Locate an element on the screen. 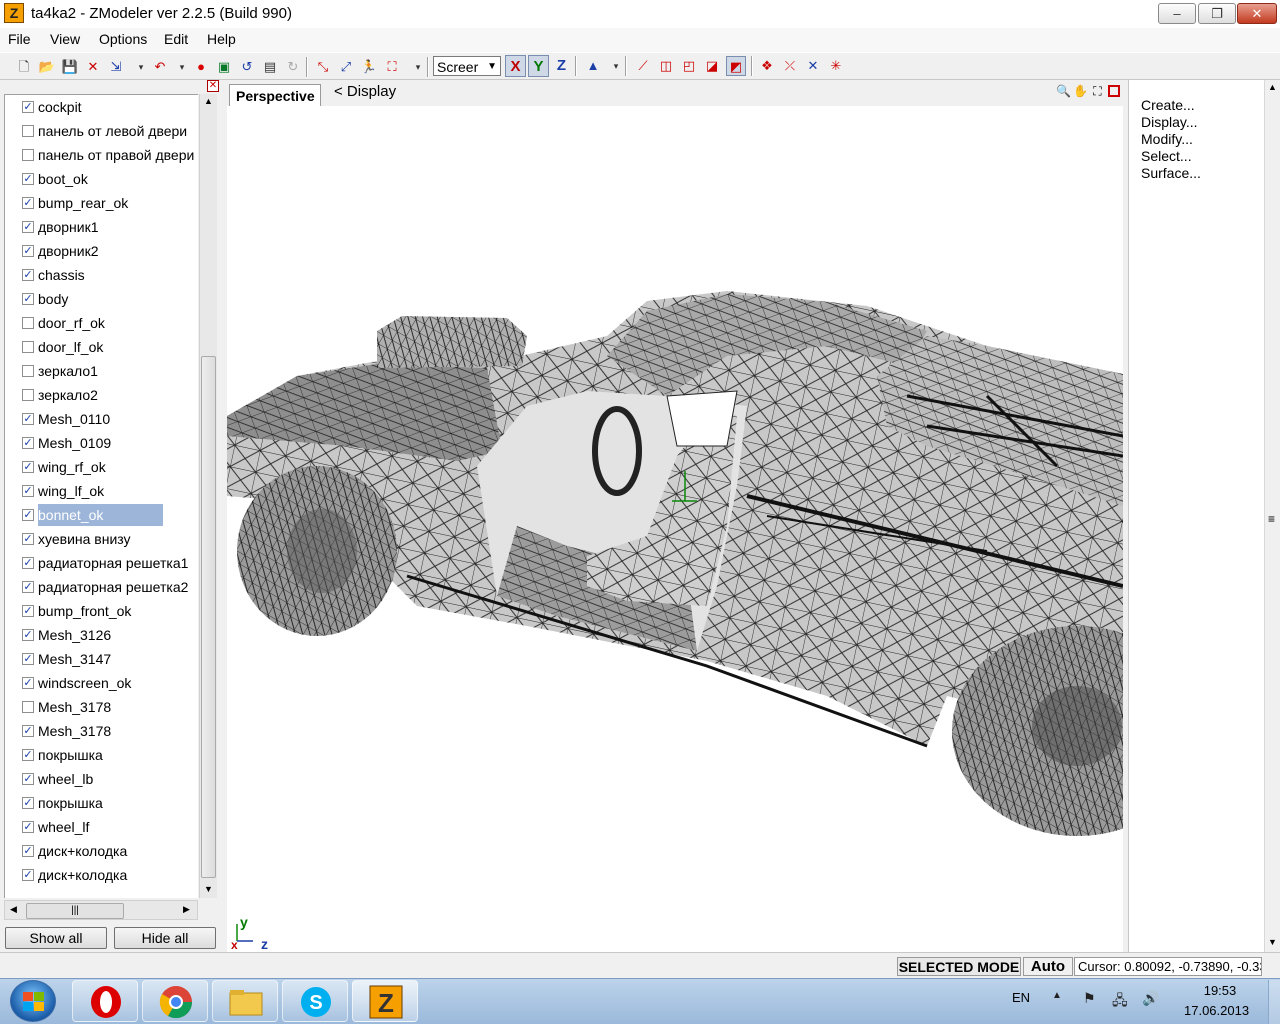  taskbar-skype: S is located at coordinates (315, 1001).